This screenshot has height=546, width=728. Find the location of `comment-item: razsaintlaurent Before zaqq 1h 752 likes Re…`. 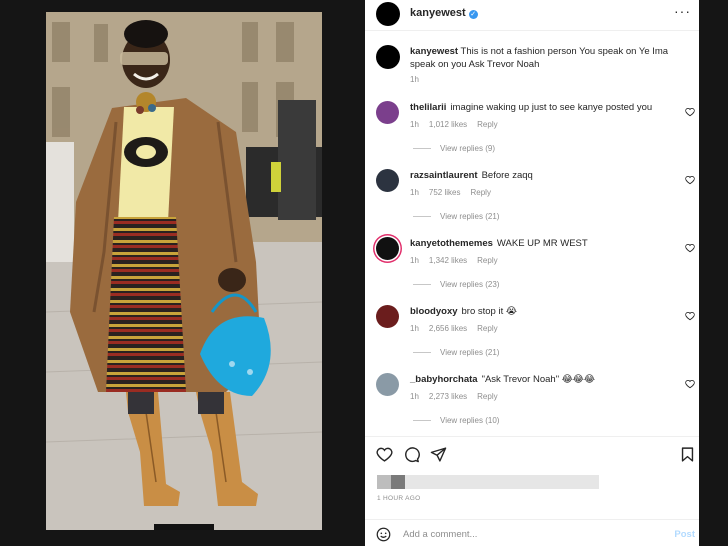

comment-item: razsaintlaurent Before zaqq 1h 752 likes Re… is located at coordinates (532, 203).